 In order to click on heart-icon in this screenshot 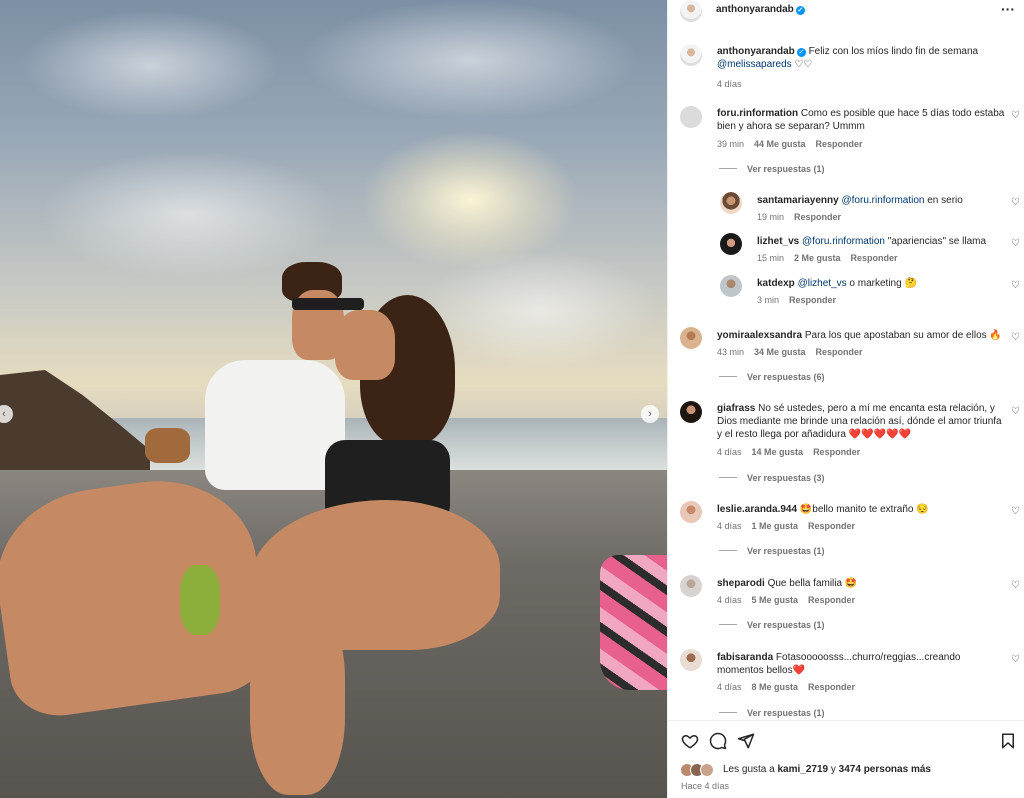, I will do `click(690, 741)`.